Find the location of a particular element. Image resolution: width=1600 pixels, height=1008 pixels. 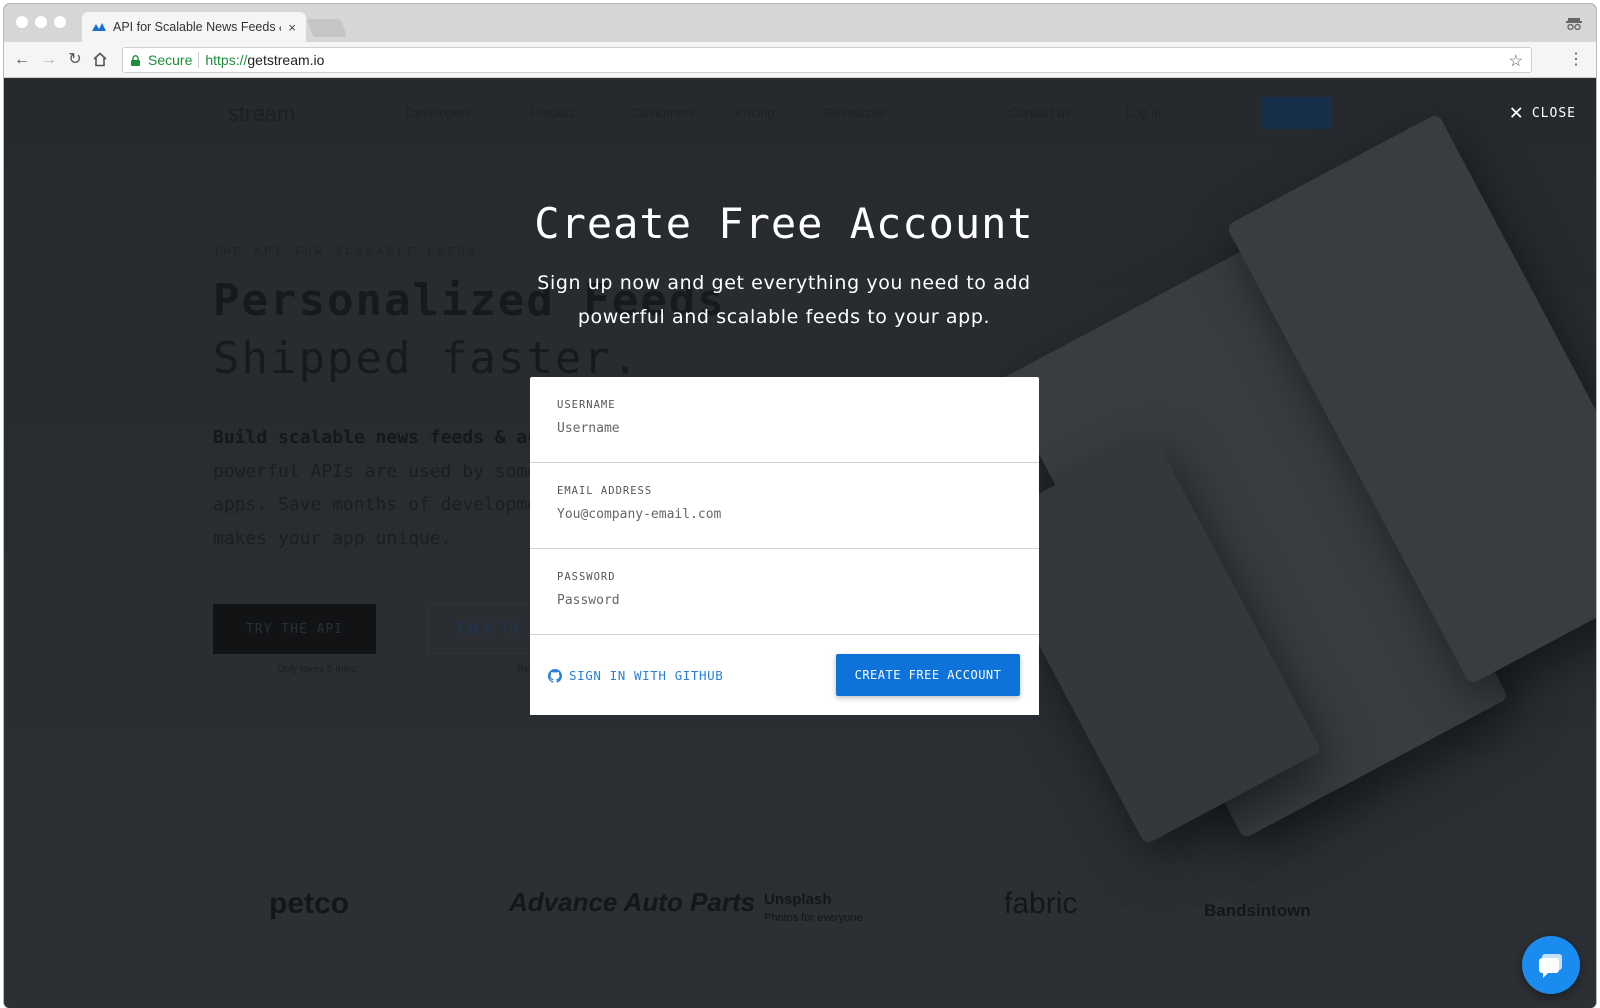

hero-paragraph-line: powerful APIs are used by some is located at coordinates (376, 471).